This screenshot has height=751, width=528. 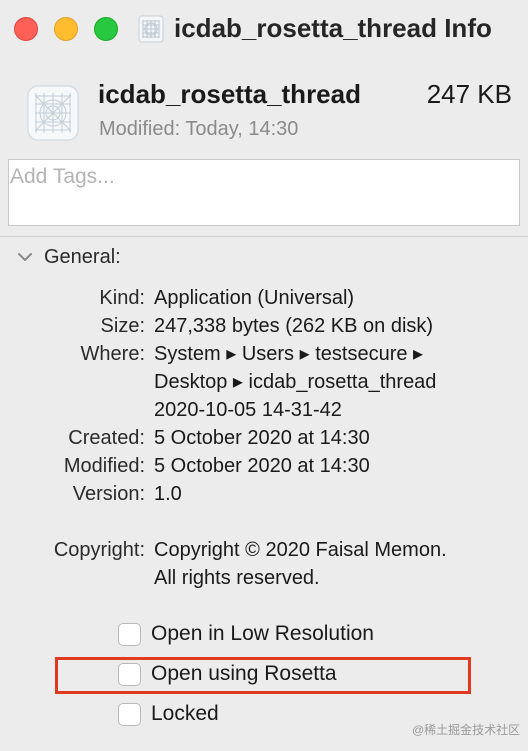 What do you see at coordinates (469, 94) in the screenshot?
I see `app-size: 247 KB` at bounding box center [469, 94].